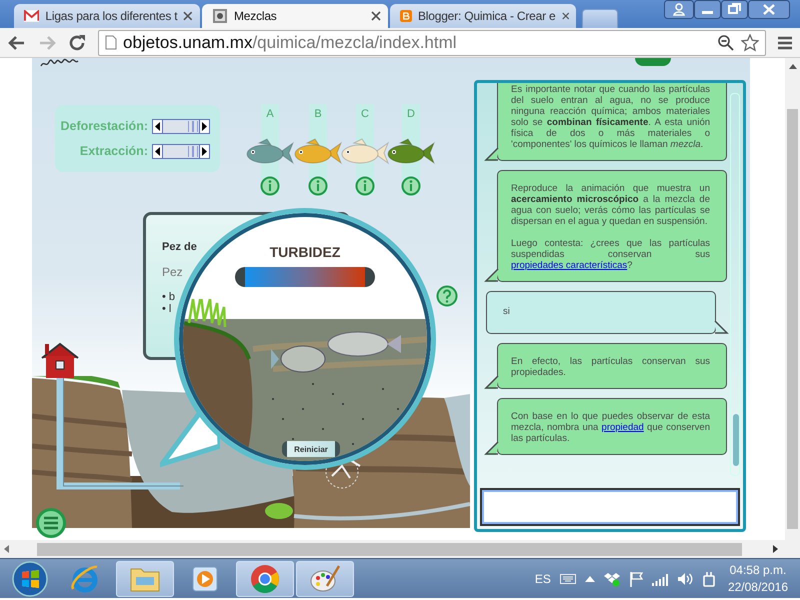 This screenshot has width=800, height=600. Describe the element at coordinates (167, 309) in the screenshot. I see `bullet-item: • l` at that location.